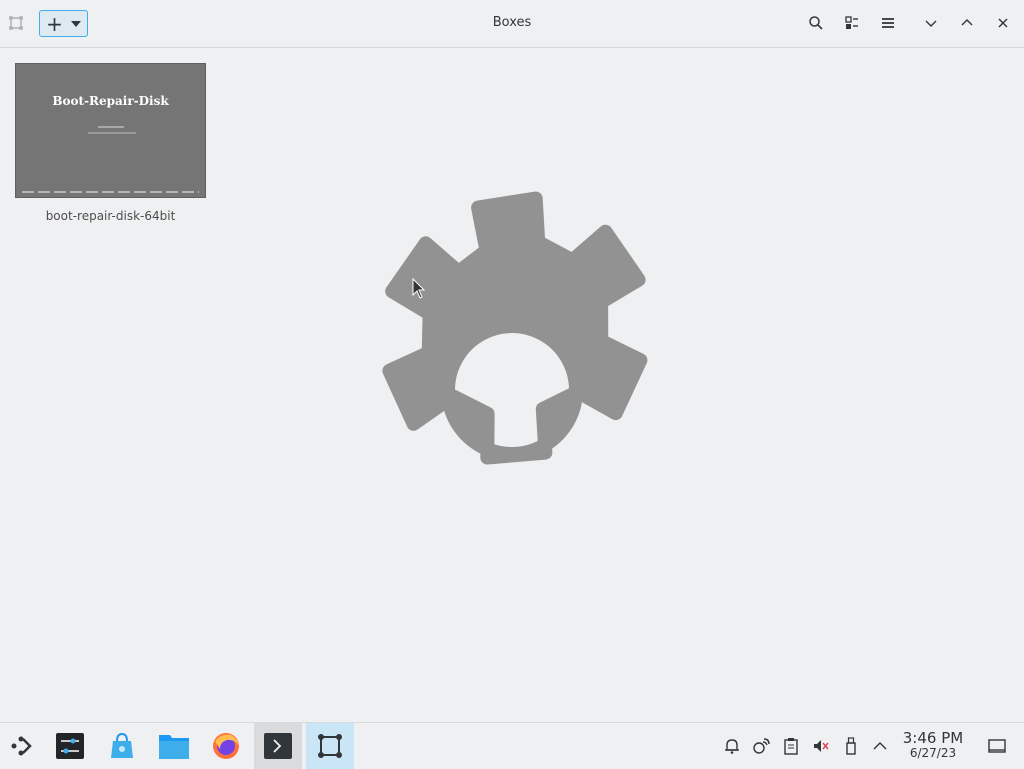 Image resolution: width=1024 pixels, height=769 pixels. I want to click on firefox-icon, so click(226, 746).